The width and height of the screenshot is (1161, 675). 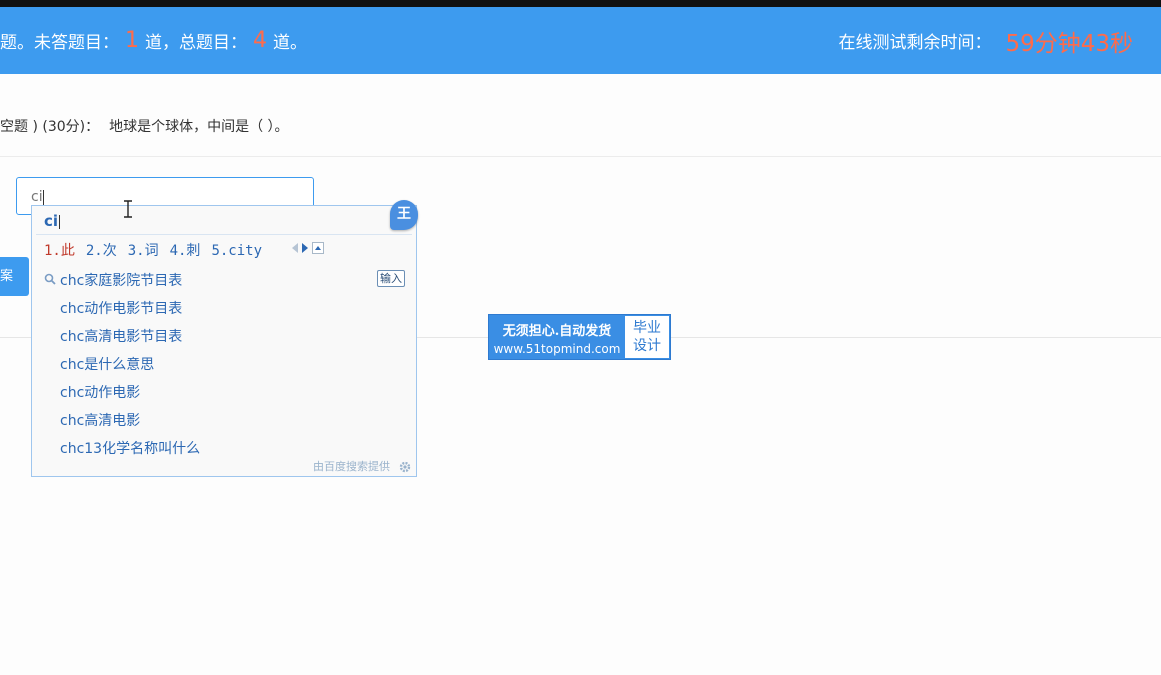 I want to click on ime-suggestion: chc动作电影, so click(x=100, y=392).